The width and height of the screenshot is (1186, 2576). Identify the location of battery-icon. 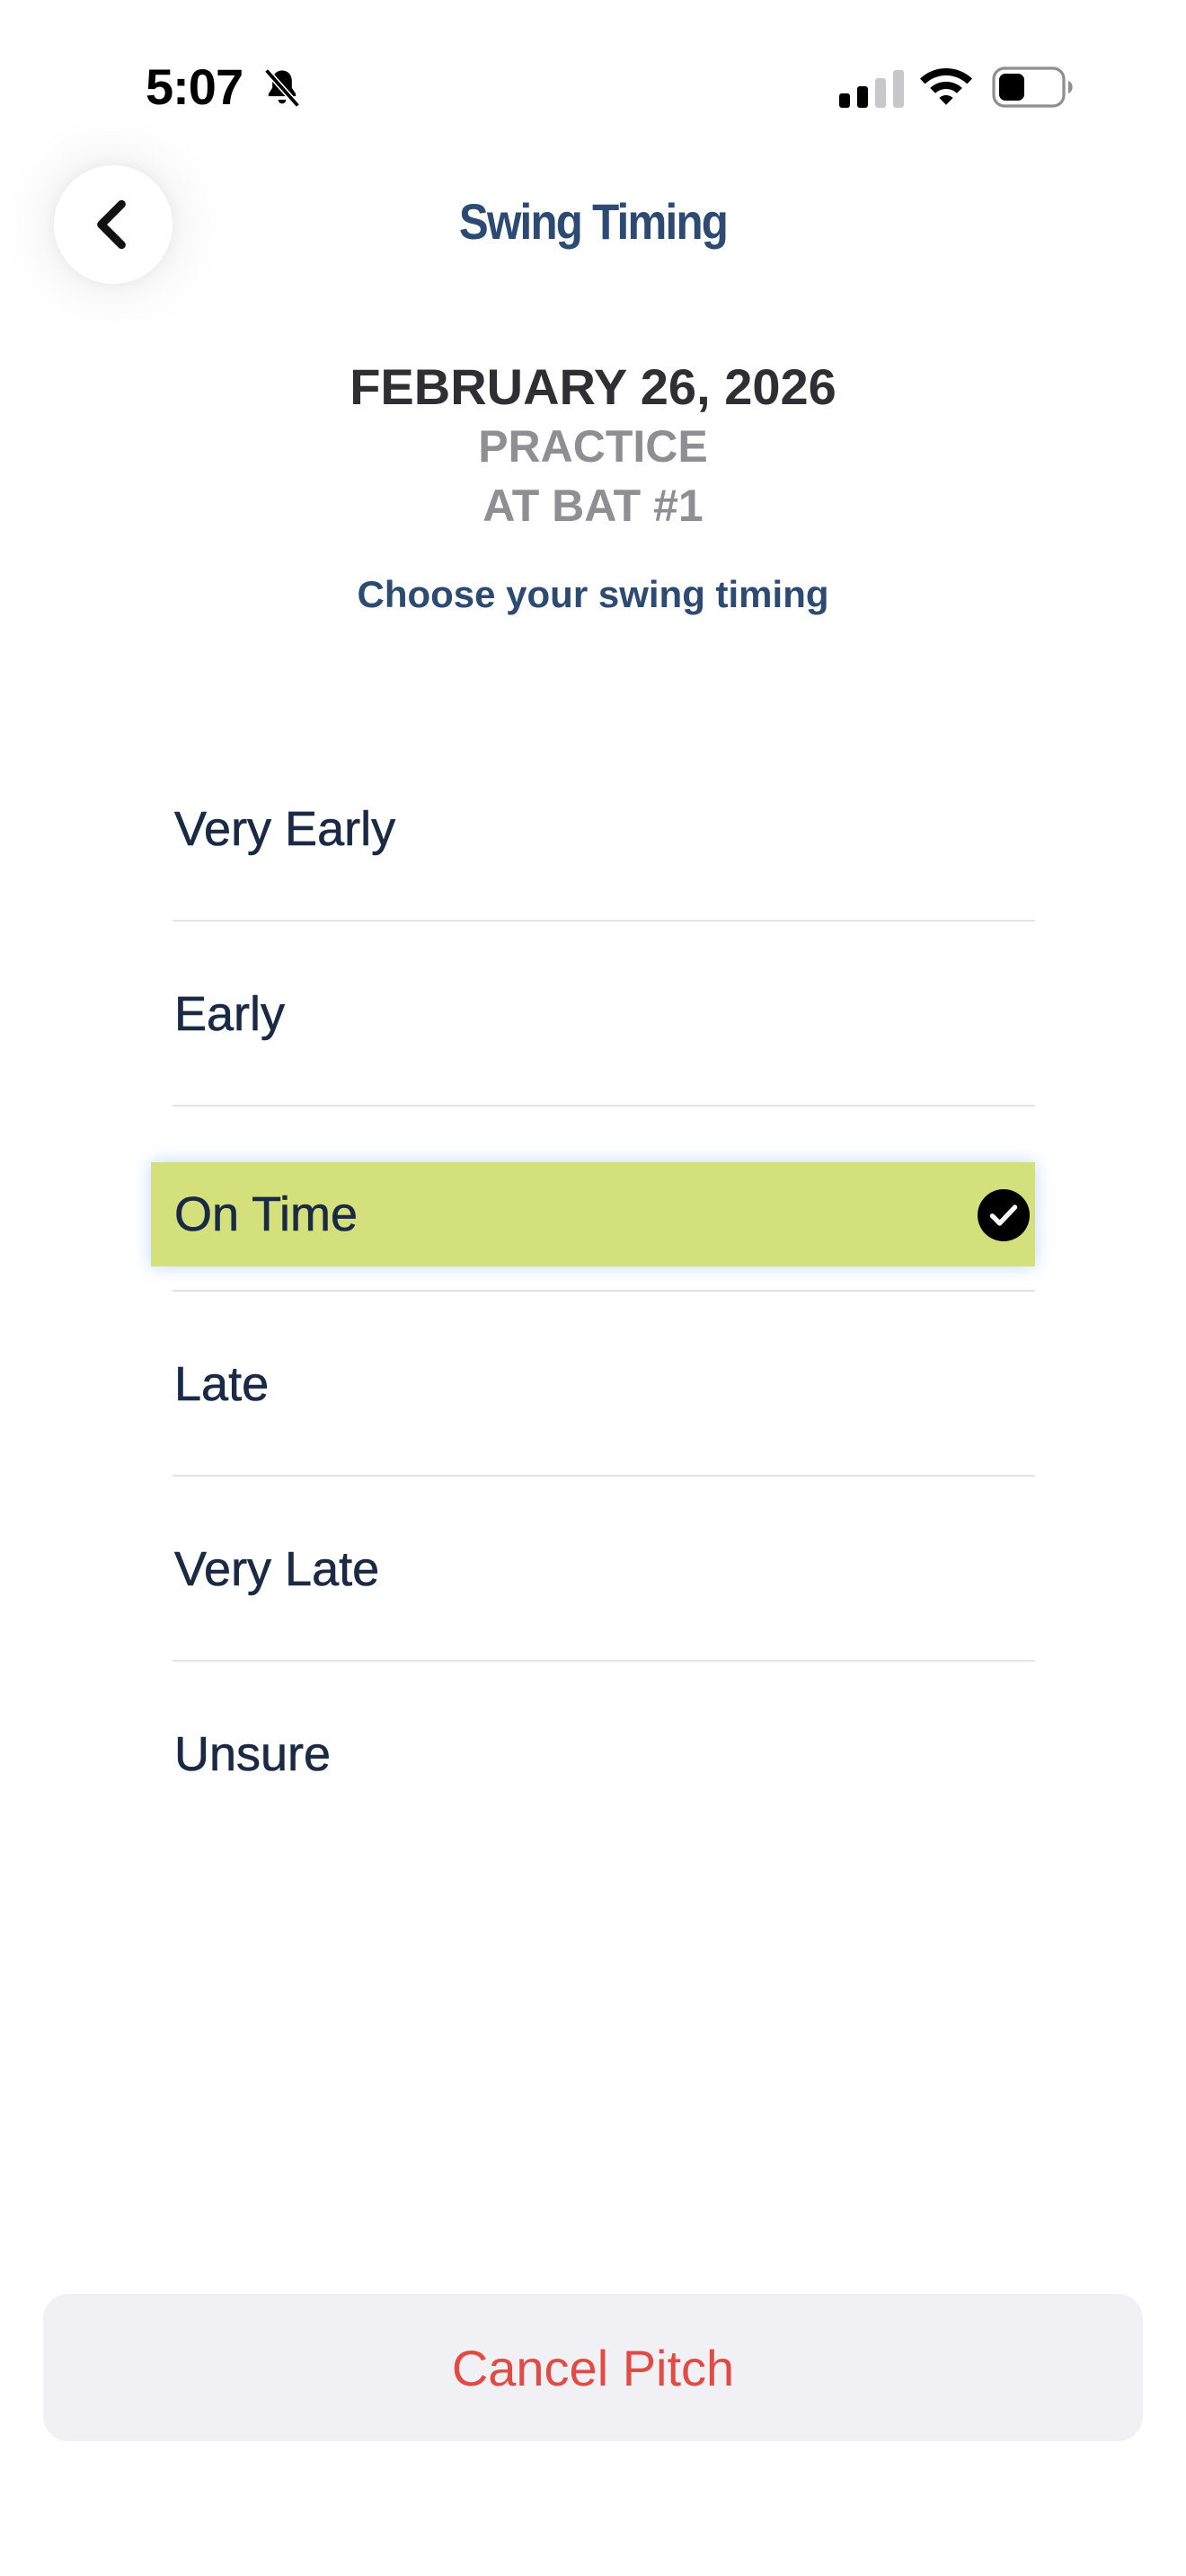
(1032, 87).